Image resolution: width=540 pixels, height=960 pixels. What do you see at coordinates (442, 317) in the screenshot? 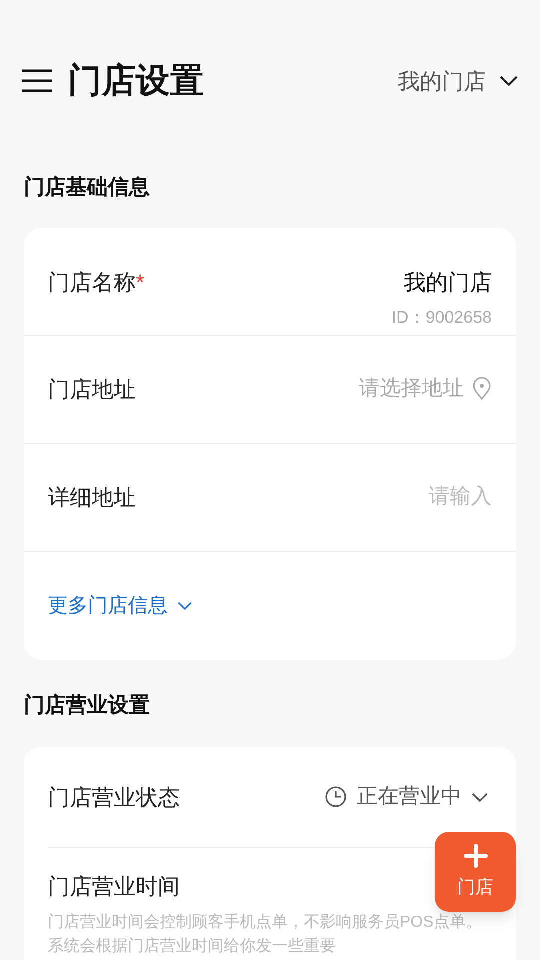
I see `store-id: ID：9002658` at bounding box center [442, 317].